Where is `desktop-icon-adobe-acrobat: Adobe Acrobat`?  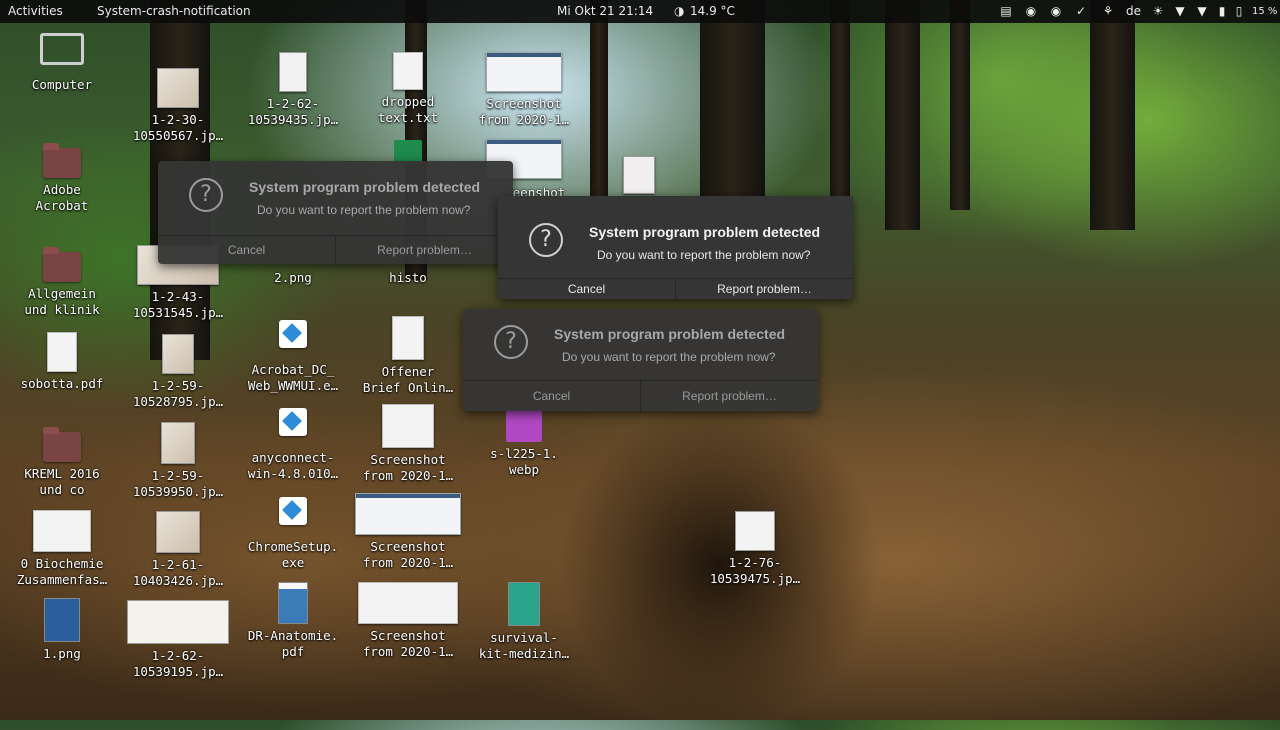
desktop-icon-adobe-acrobat: Adobe Acrobat is located at coordinates (62, 178).